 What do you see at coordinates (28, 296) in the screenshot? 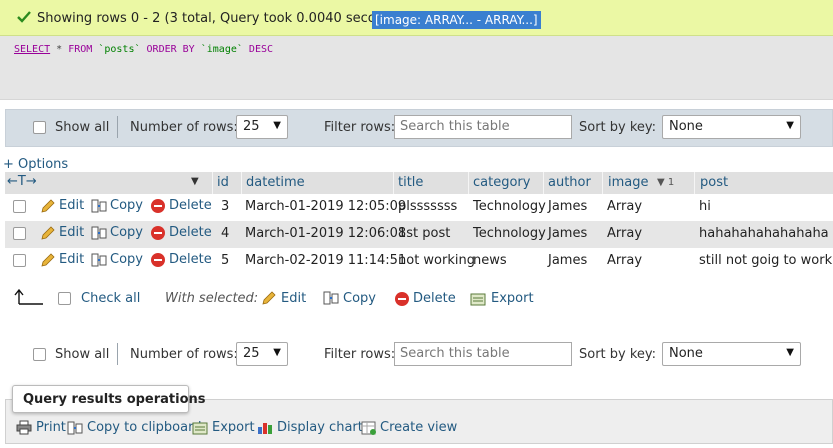
I see `arrow-up-left-icon` at bounding box center [28, 296].